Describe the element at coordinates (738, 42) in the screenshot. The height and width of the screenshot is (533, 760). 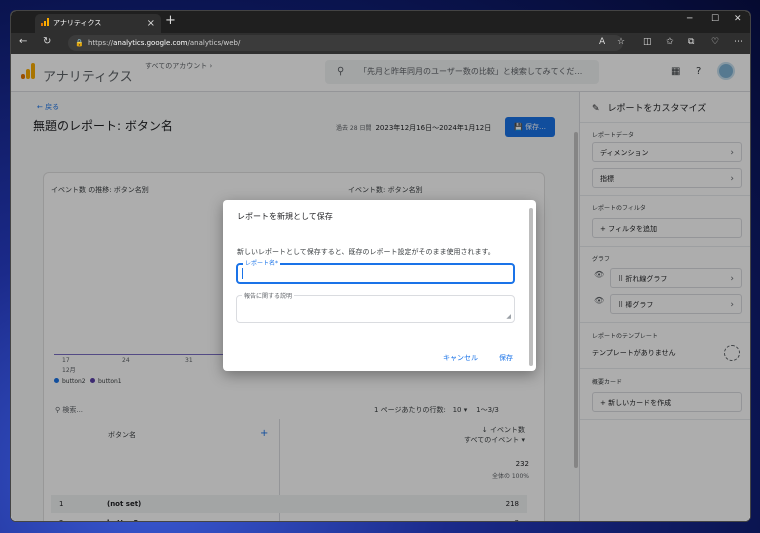
I see `more-menu-icon: ⋯` at that location.